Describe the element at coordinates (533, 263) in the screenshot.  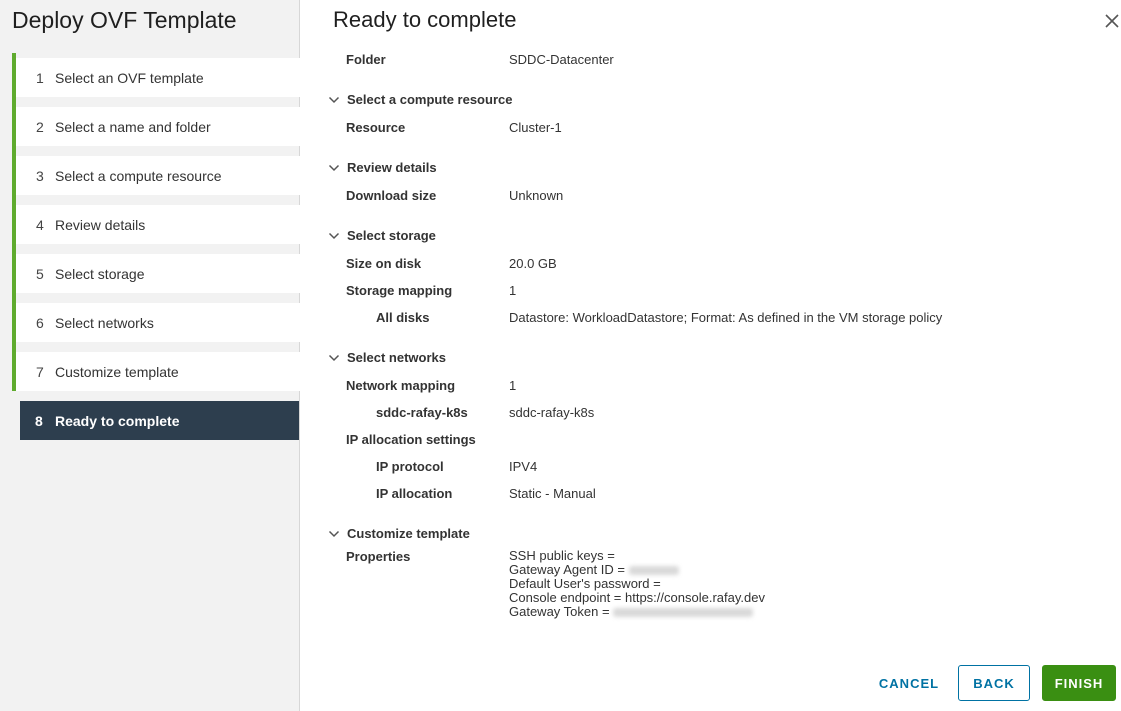
I see `size-on-disk-value: 20.0 GB` at that location.